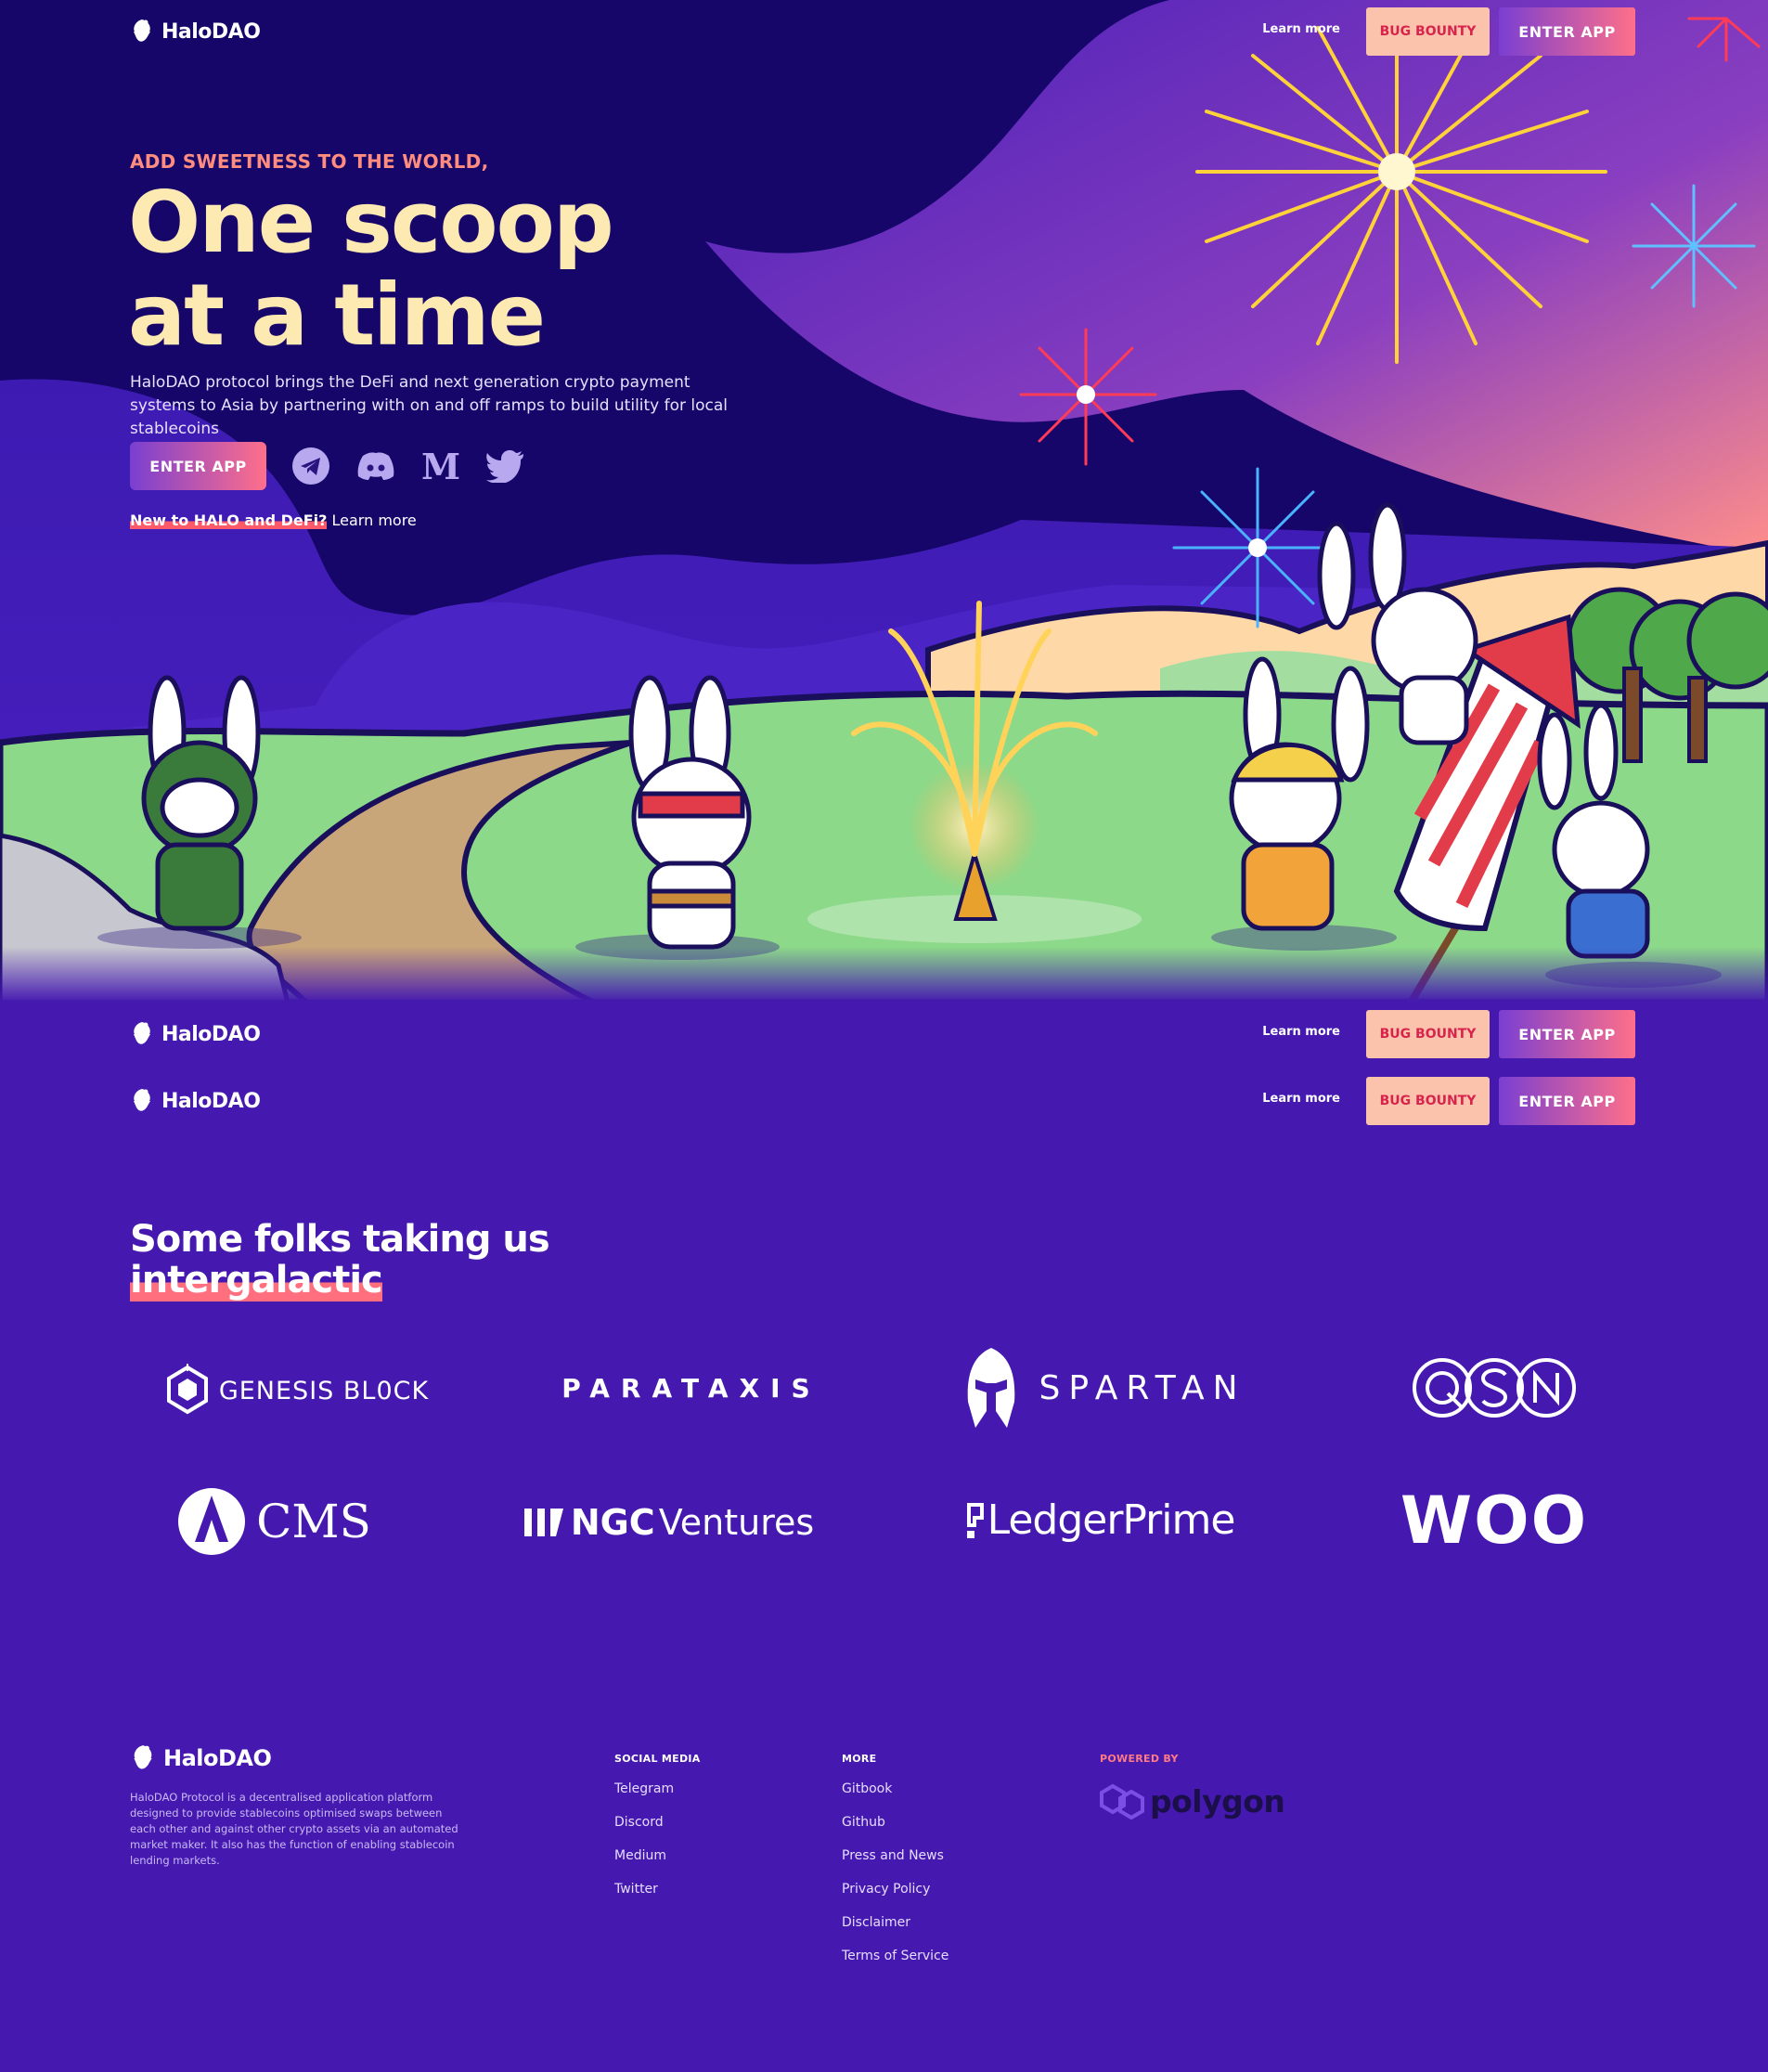  I want to click on cms-text: CMS, so click(313, 1521).